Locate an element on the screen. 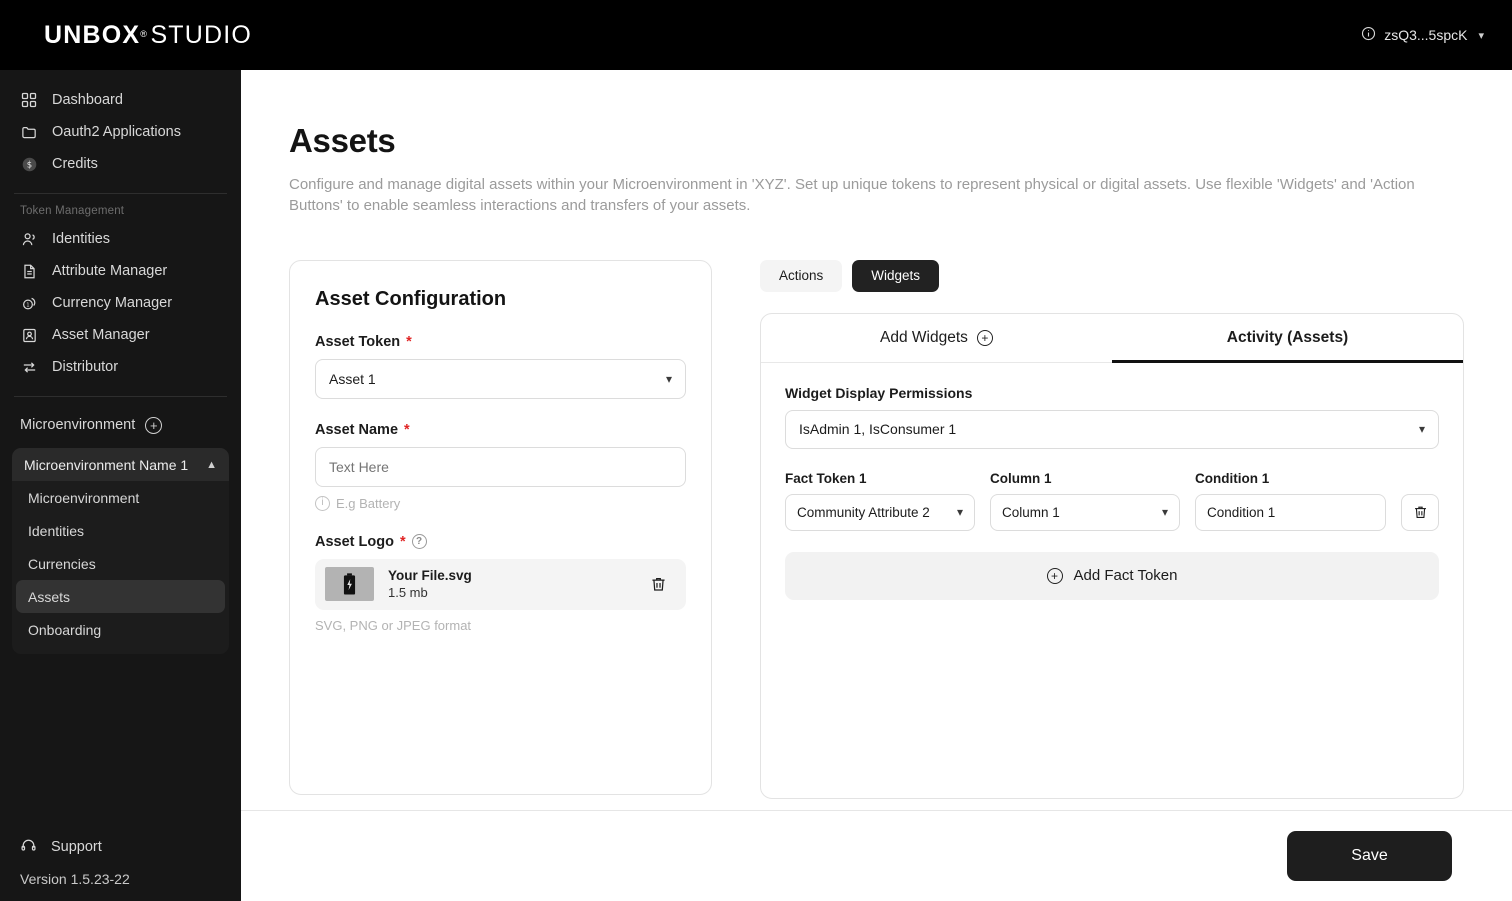 The height and width of the screenshot is (901, 1512). sidebar-item-oauth2-applications: Oauth2 Applications is located at coordinates (120, 132).